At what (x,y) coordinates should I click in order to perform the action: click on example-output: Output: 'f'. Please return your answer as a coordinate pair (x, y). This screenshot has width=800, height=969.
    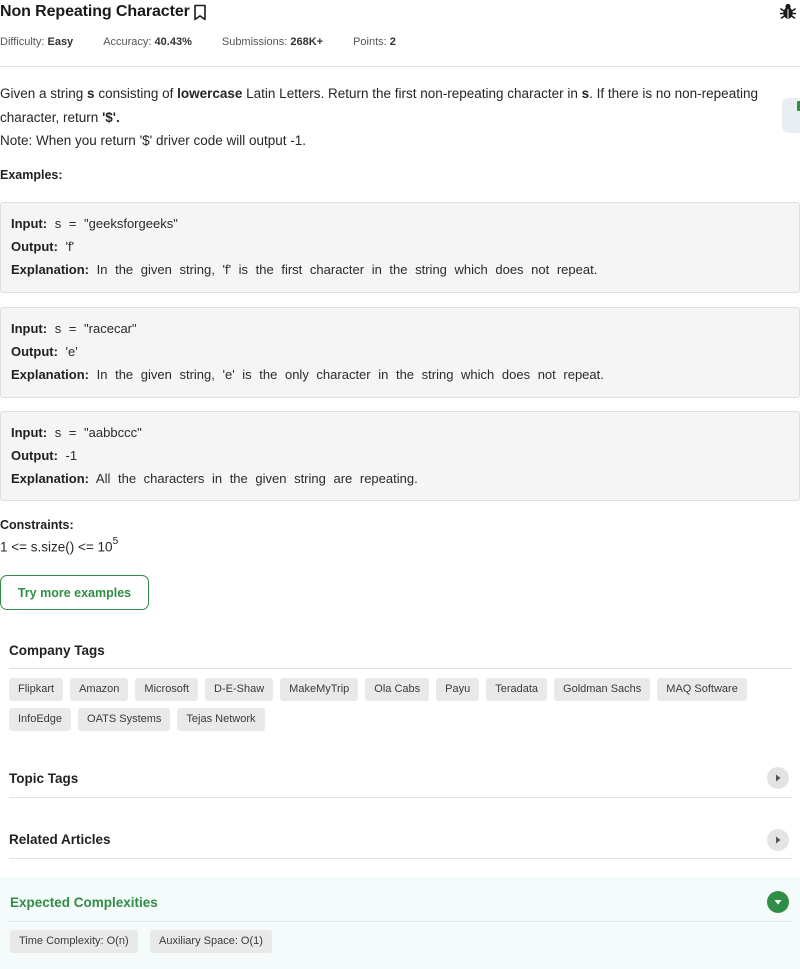
    Looking at the image, I should click on (43, 246).